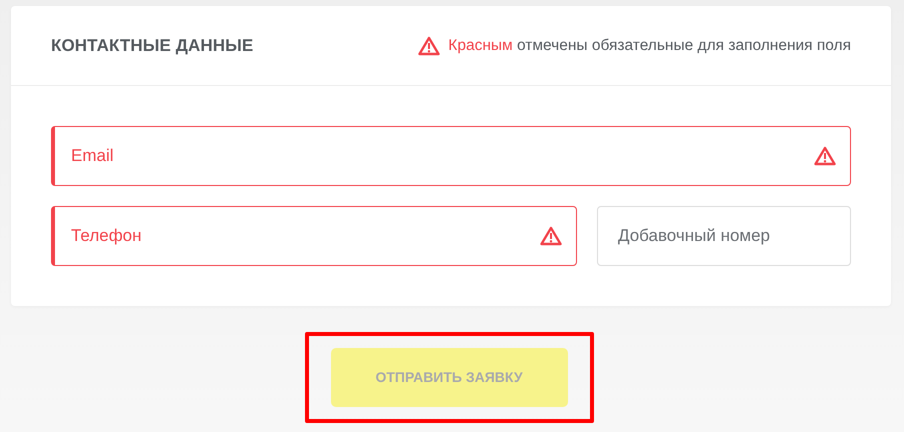  Describe the element at coordinates (451, 156) in the screenshot. I see `input-field: Email` at that location.